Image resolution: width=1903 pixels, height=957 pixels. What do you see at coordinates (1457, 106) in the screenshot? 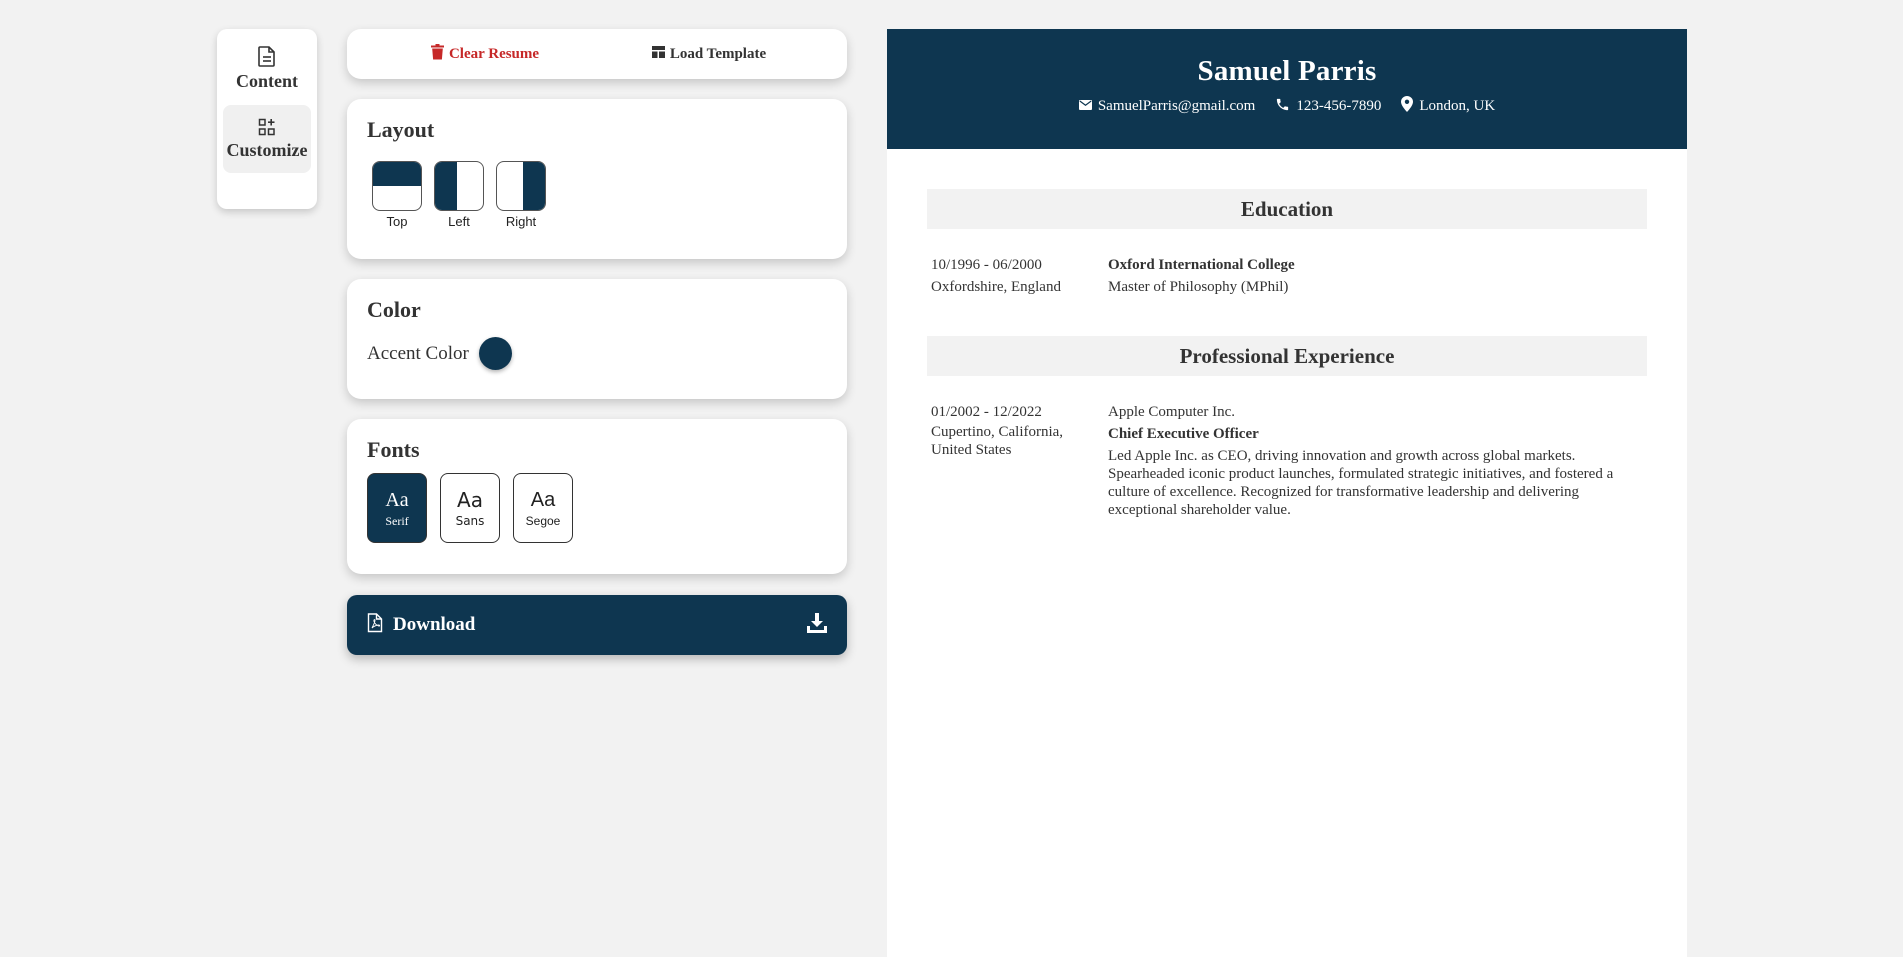
I see `location-text: London, UK` at bounding box center [1457, 106].